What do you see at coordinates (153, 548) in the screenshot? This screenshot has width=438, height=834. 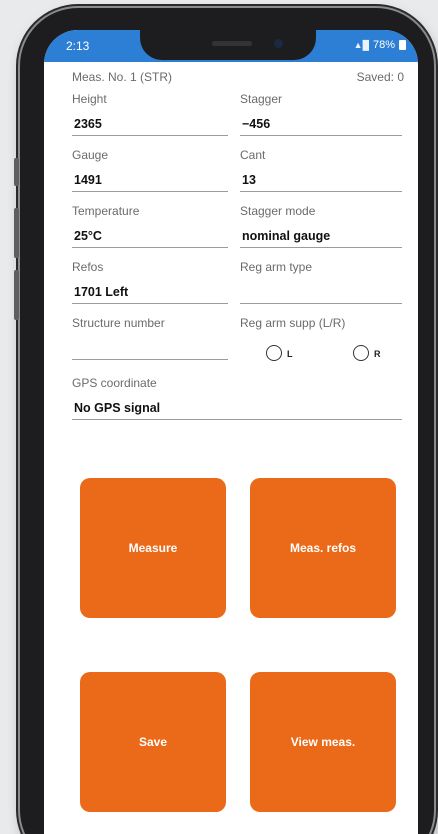 I see `measure-button: Measure` at bounding box center [153, 548].